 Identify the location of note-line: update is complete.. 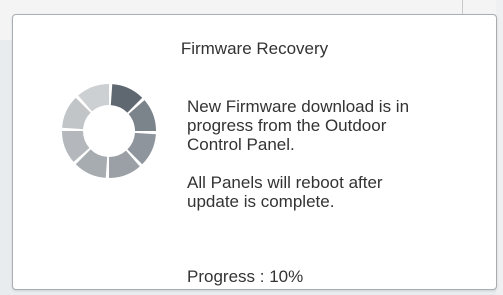
(261, 201).